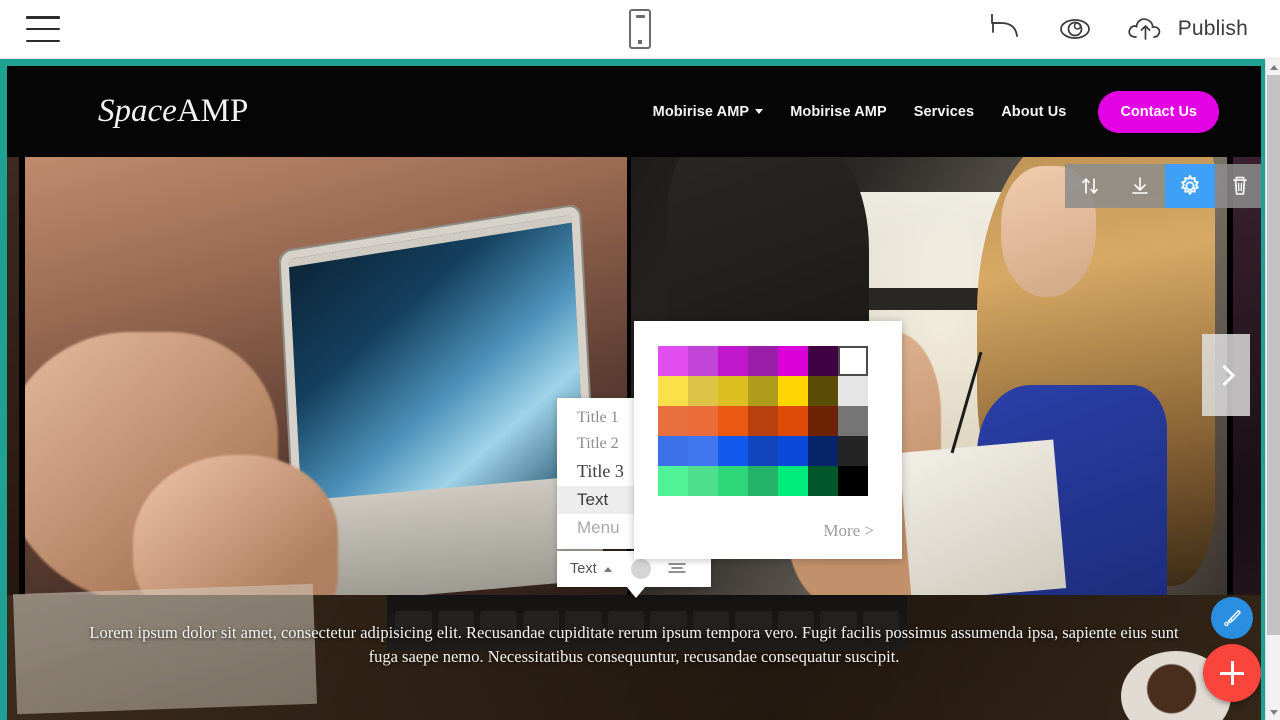 The height and width of the screenshot is (720, 1280). I want to click on plus-icon, so click(1232, 673).